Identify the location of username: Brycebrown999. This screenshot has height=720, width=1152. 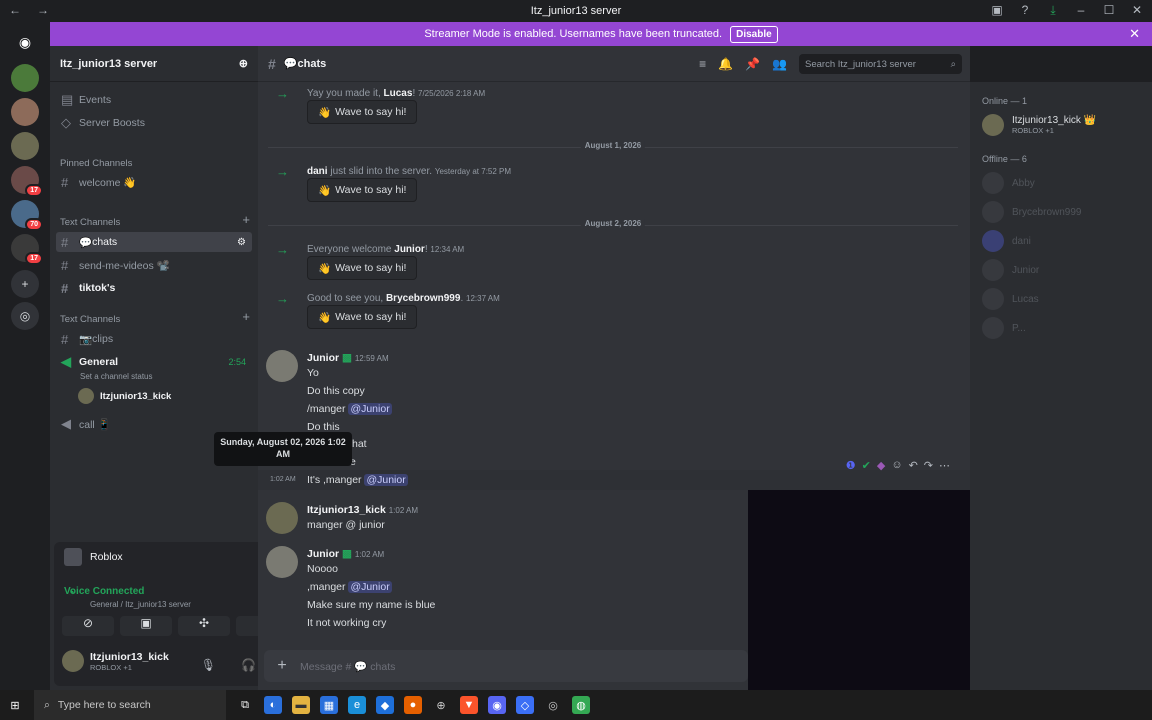
(423, 298).